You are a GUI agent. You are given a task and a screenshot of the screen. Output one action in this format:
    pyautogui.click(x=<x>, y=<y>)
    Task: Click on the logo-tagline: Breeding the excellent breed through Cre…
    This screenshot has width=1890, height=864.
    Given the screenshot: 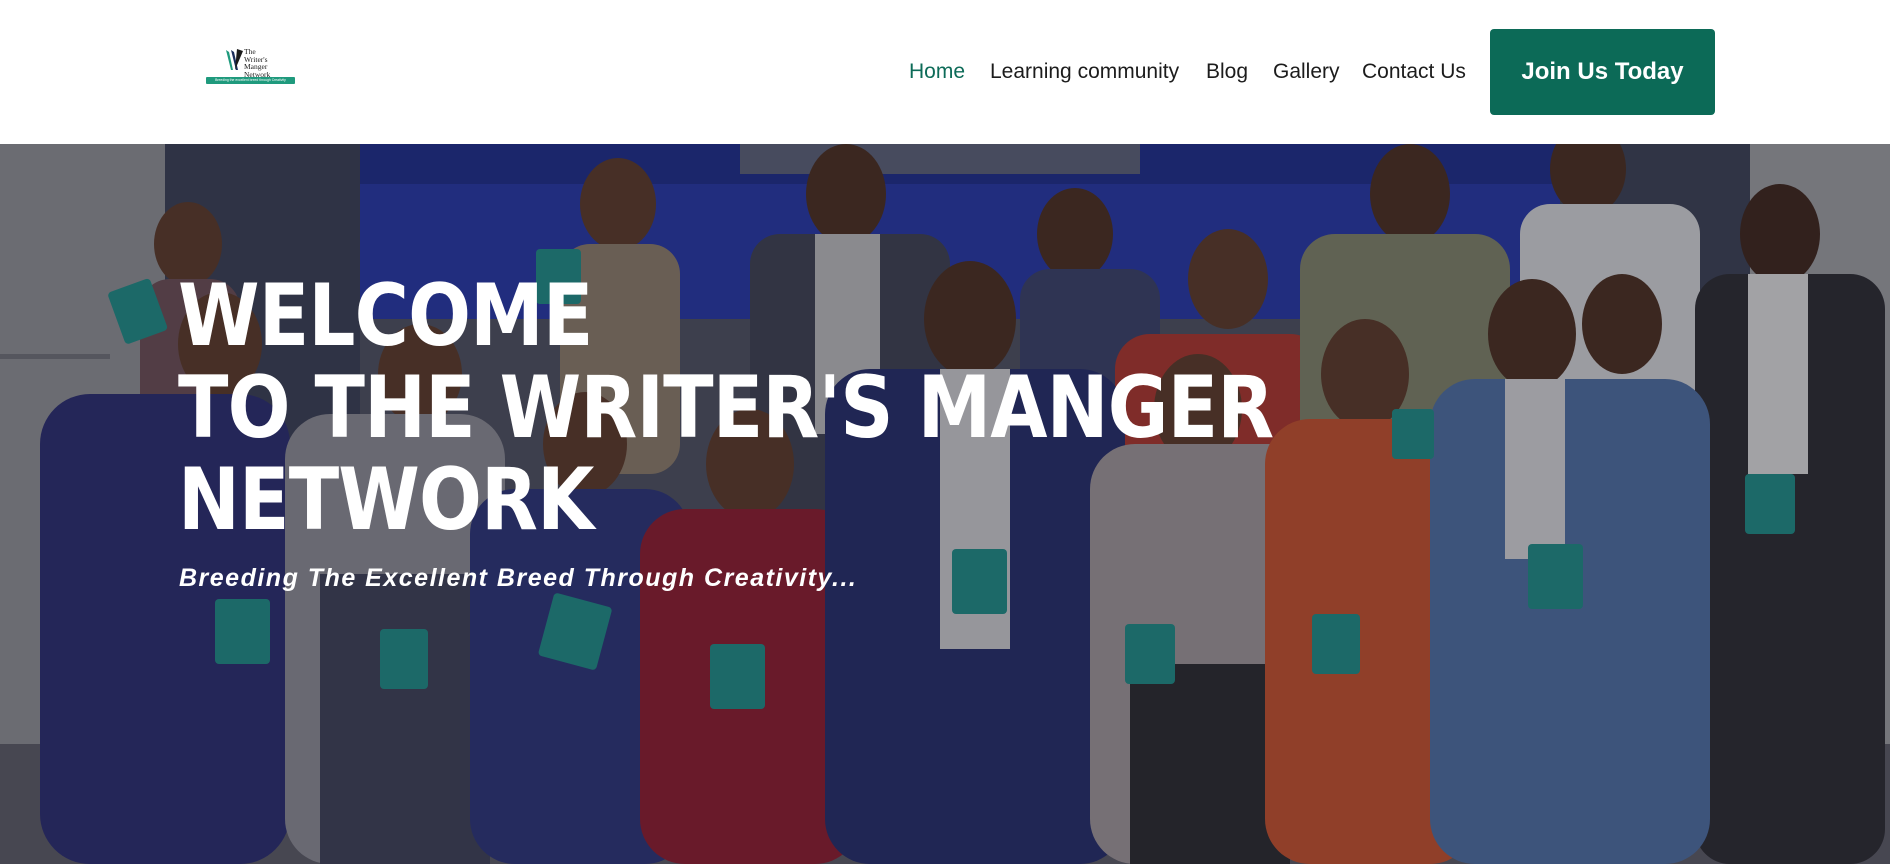 What is the action you would take?
    pyautogui.click(x=250, y=80)
    